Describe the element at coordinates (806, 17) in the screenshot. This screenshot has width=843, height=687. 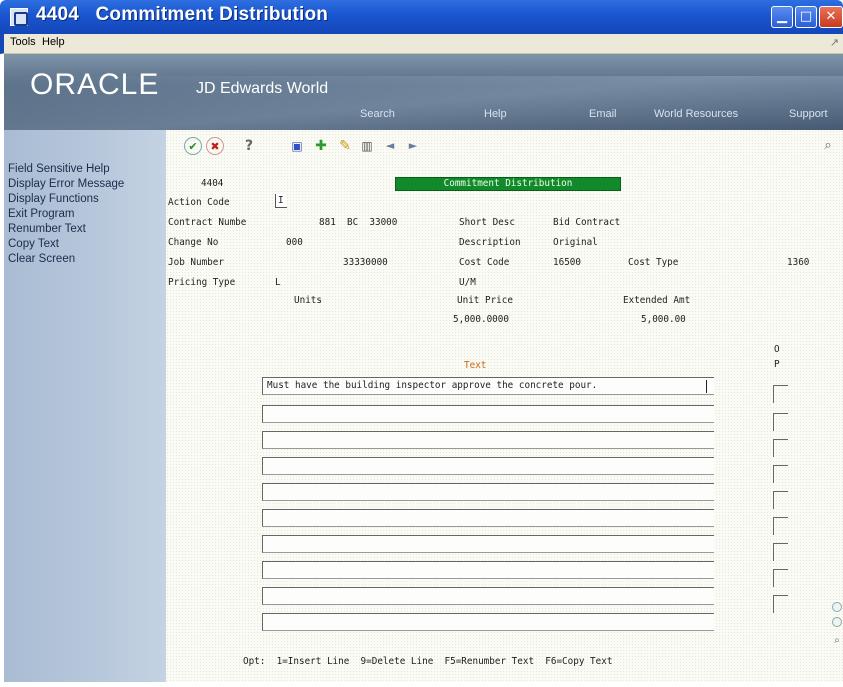
I see `maximize-button: □` at that location.